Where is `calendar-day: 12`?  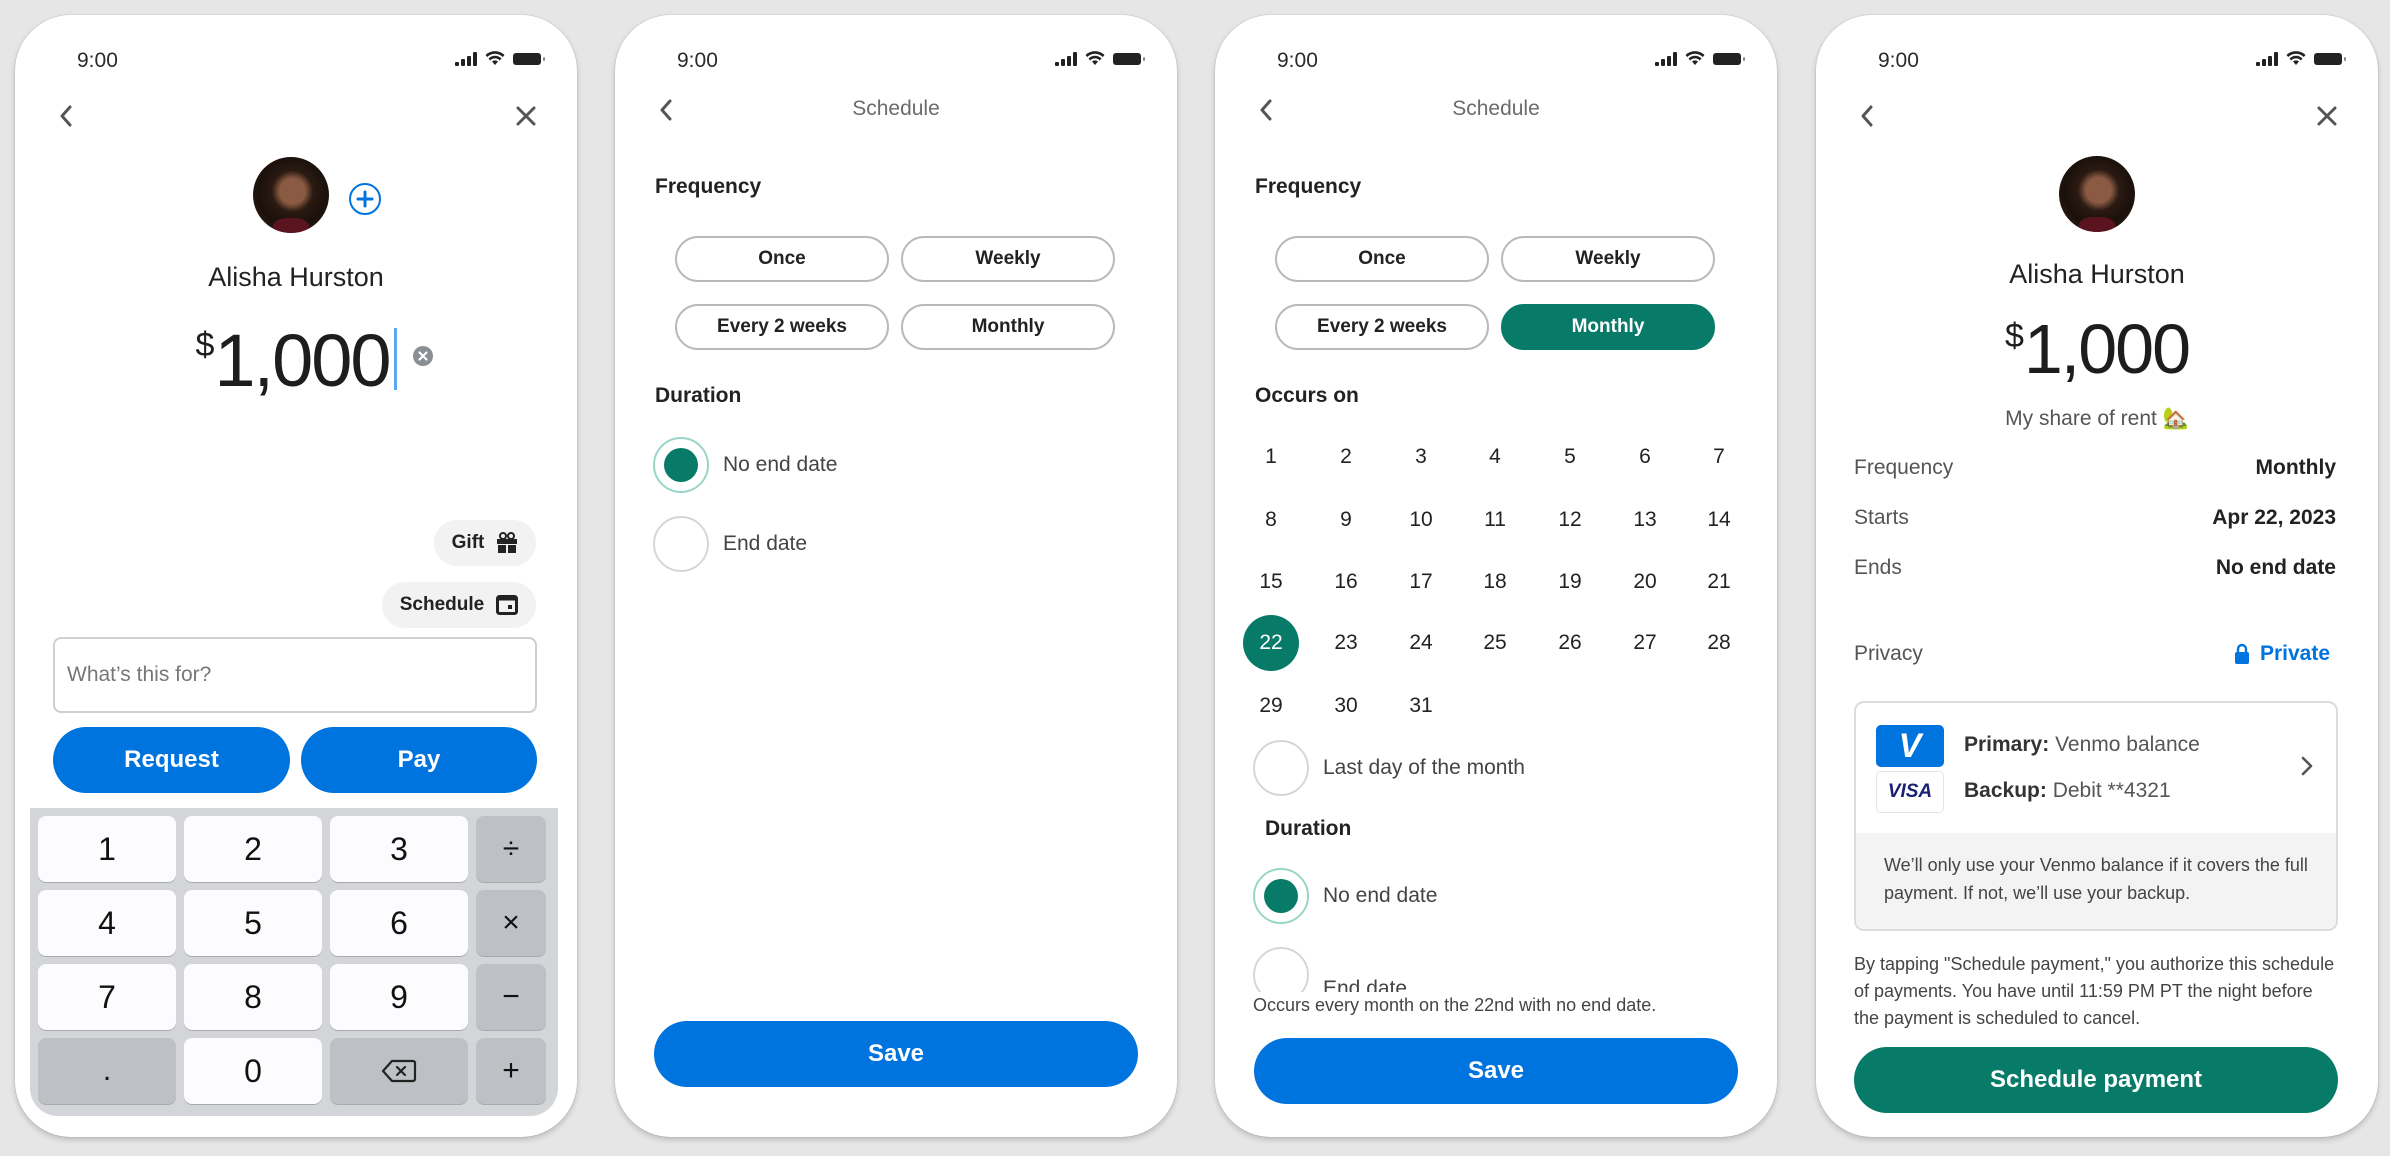
calendar-day: 12 is located at coordinates (1570, 520).